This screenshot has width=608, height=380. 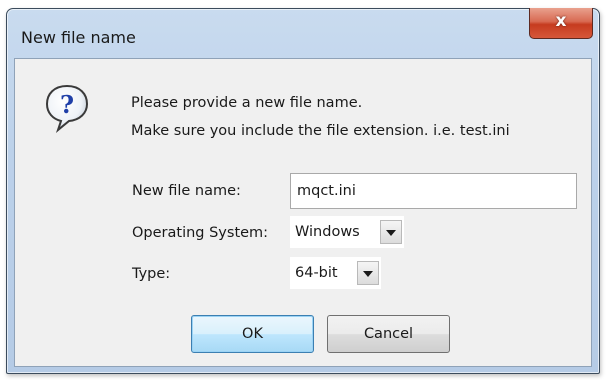 What do you see at coordinates (429, 191) in the screenshot?
I see `file-name-input` at bounding box center [429, 191].